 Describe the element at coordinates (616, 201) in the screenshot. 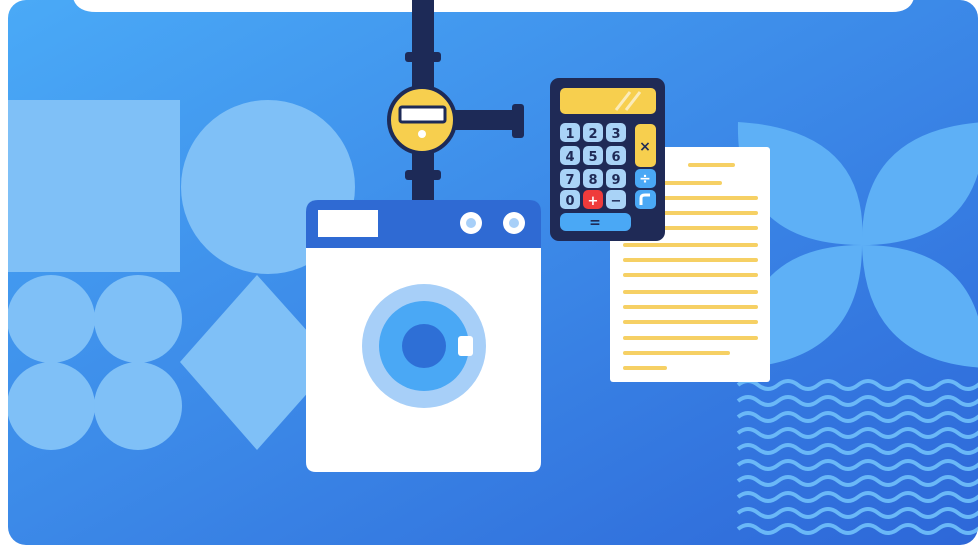

I see `calculator-key-label: −` at that location.